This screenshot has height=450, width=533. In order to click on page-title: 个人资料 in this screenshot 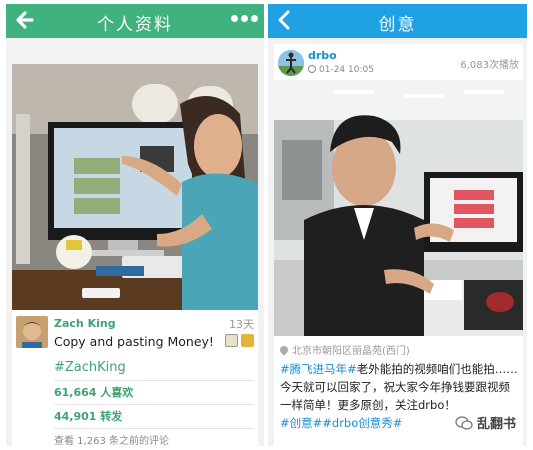, I will do `click(135, 25)`.